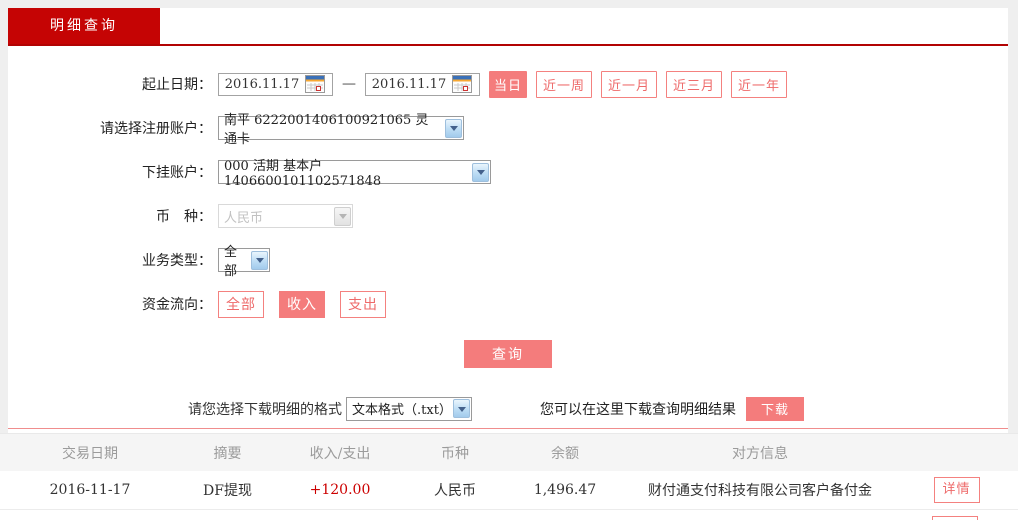  I want to click on range-last-week-button: 近一周, so click(564, 84).